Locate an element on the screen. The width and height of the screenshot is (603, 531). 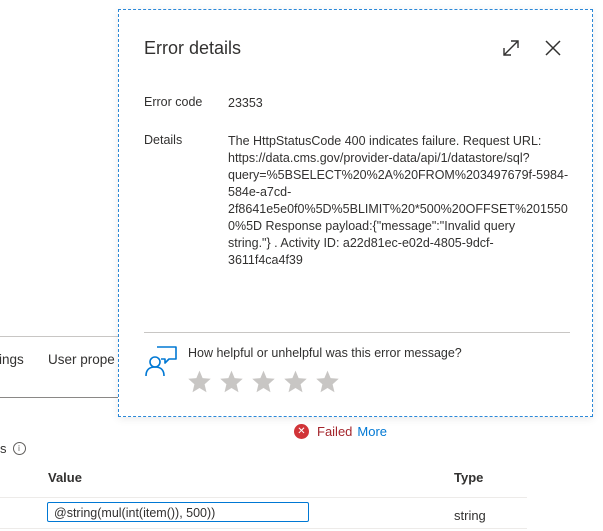
table-row-divider is located at coordinates (263, 497).